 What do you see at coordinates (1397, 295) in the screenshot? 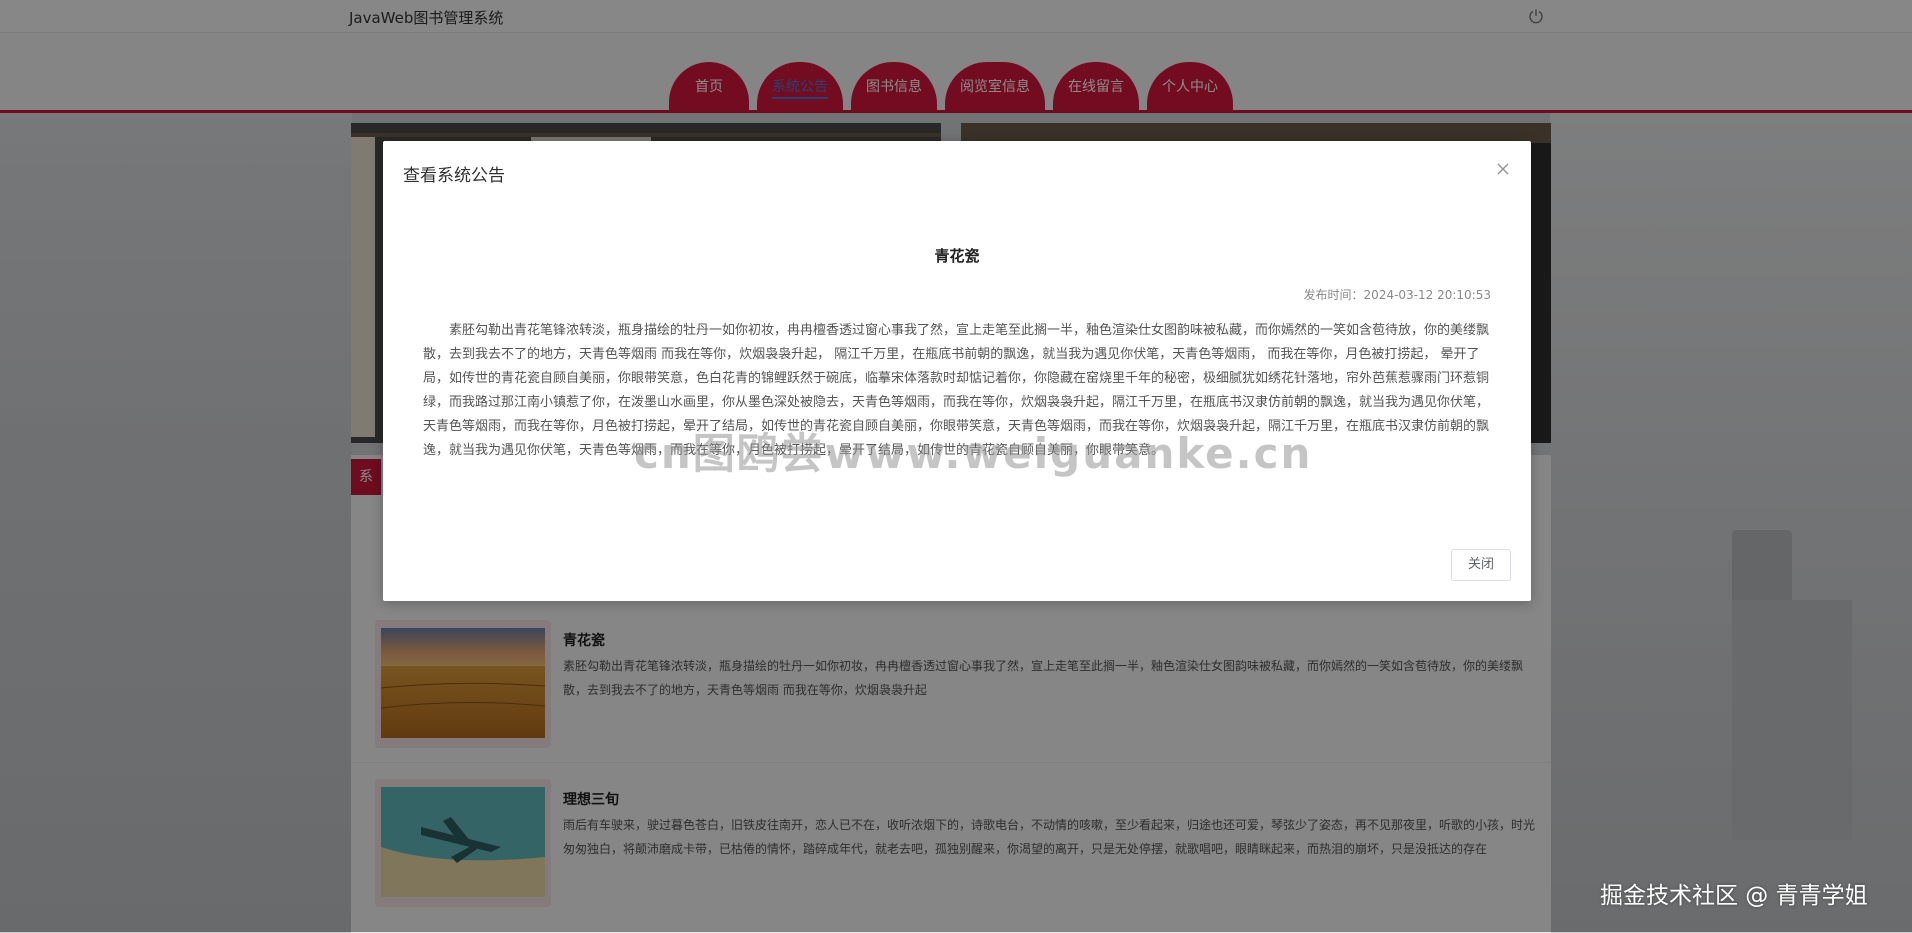
I see `publish-time: 发布时间：2024-03-12 20:10:53` at bounding box center [1397, 295].